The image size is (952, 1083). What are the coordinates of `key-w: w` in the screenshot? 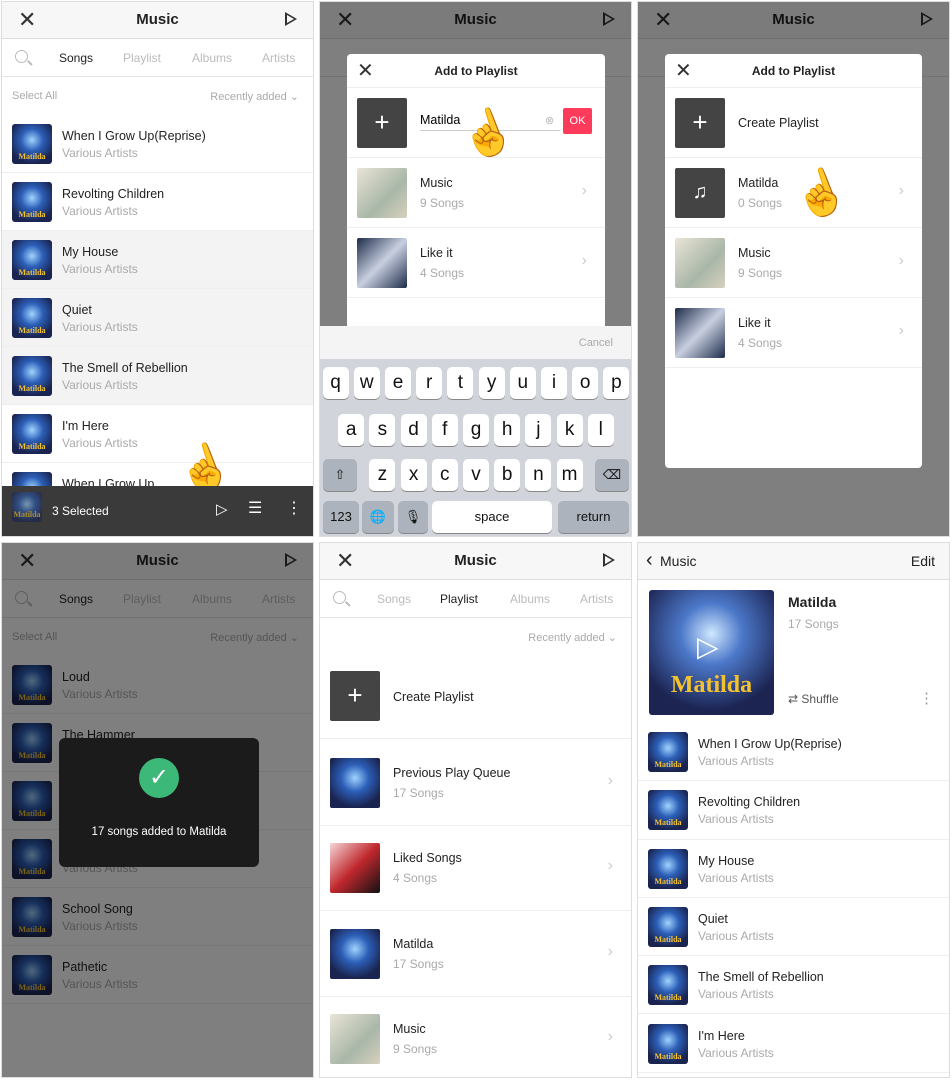 It's located at (366, 383).